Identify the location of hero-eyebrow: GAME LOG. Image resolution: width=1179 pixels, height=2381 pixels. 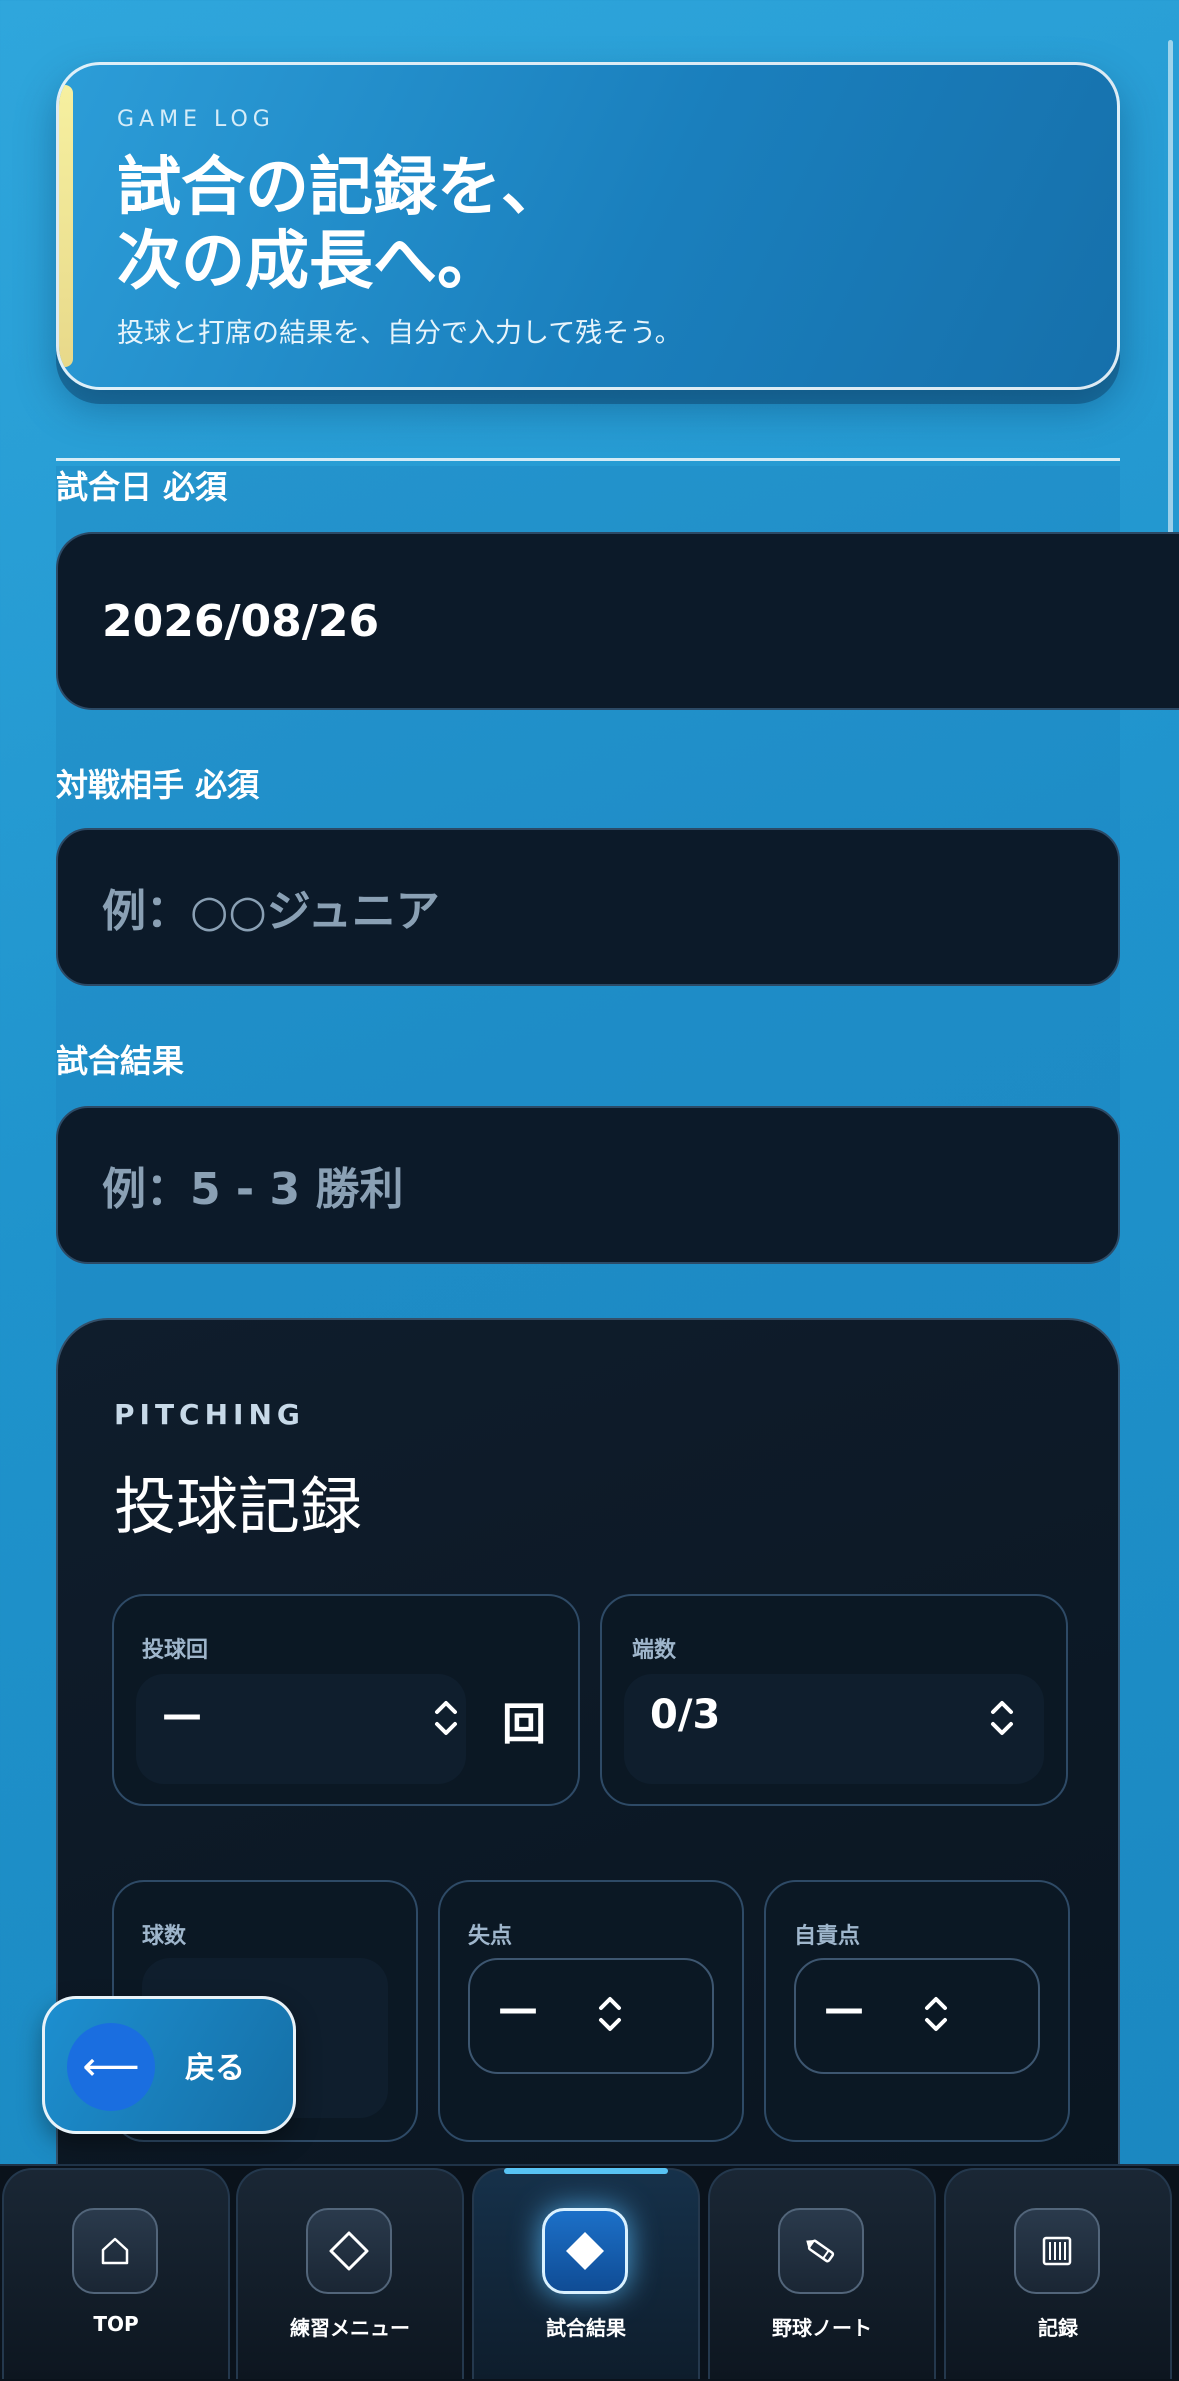
(196, 119).